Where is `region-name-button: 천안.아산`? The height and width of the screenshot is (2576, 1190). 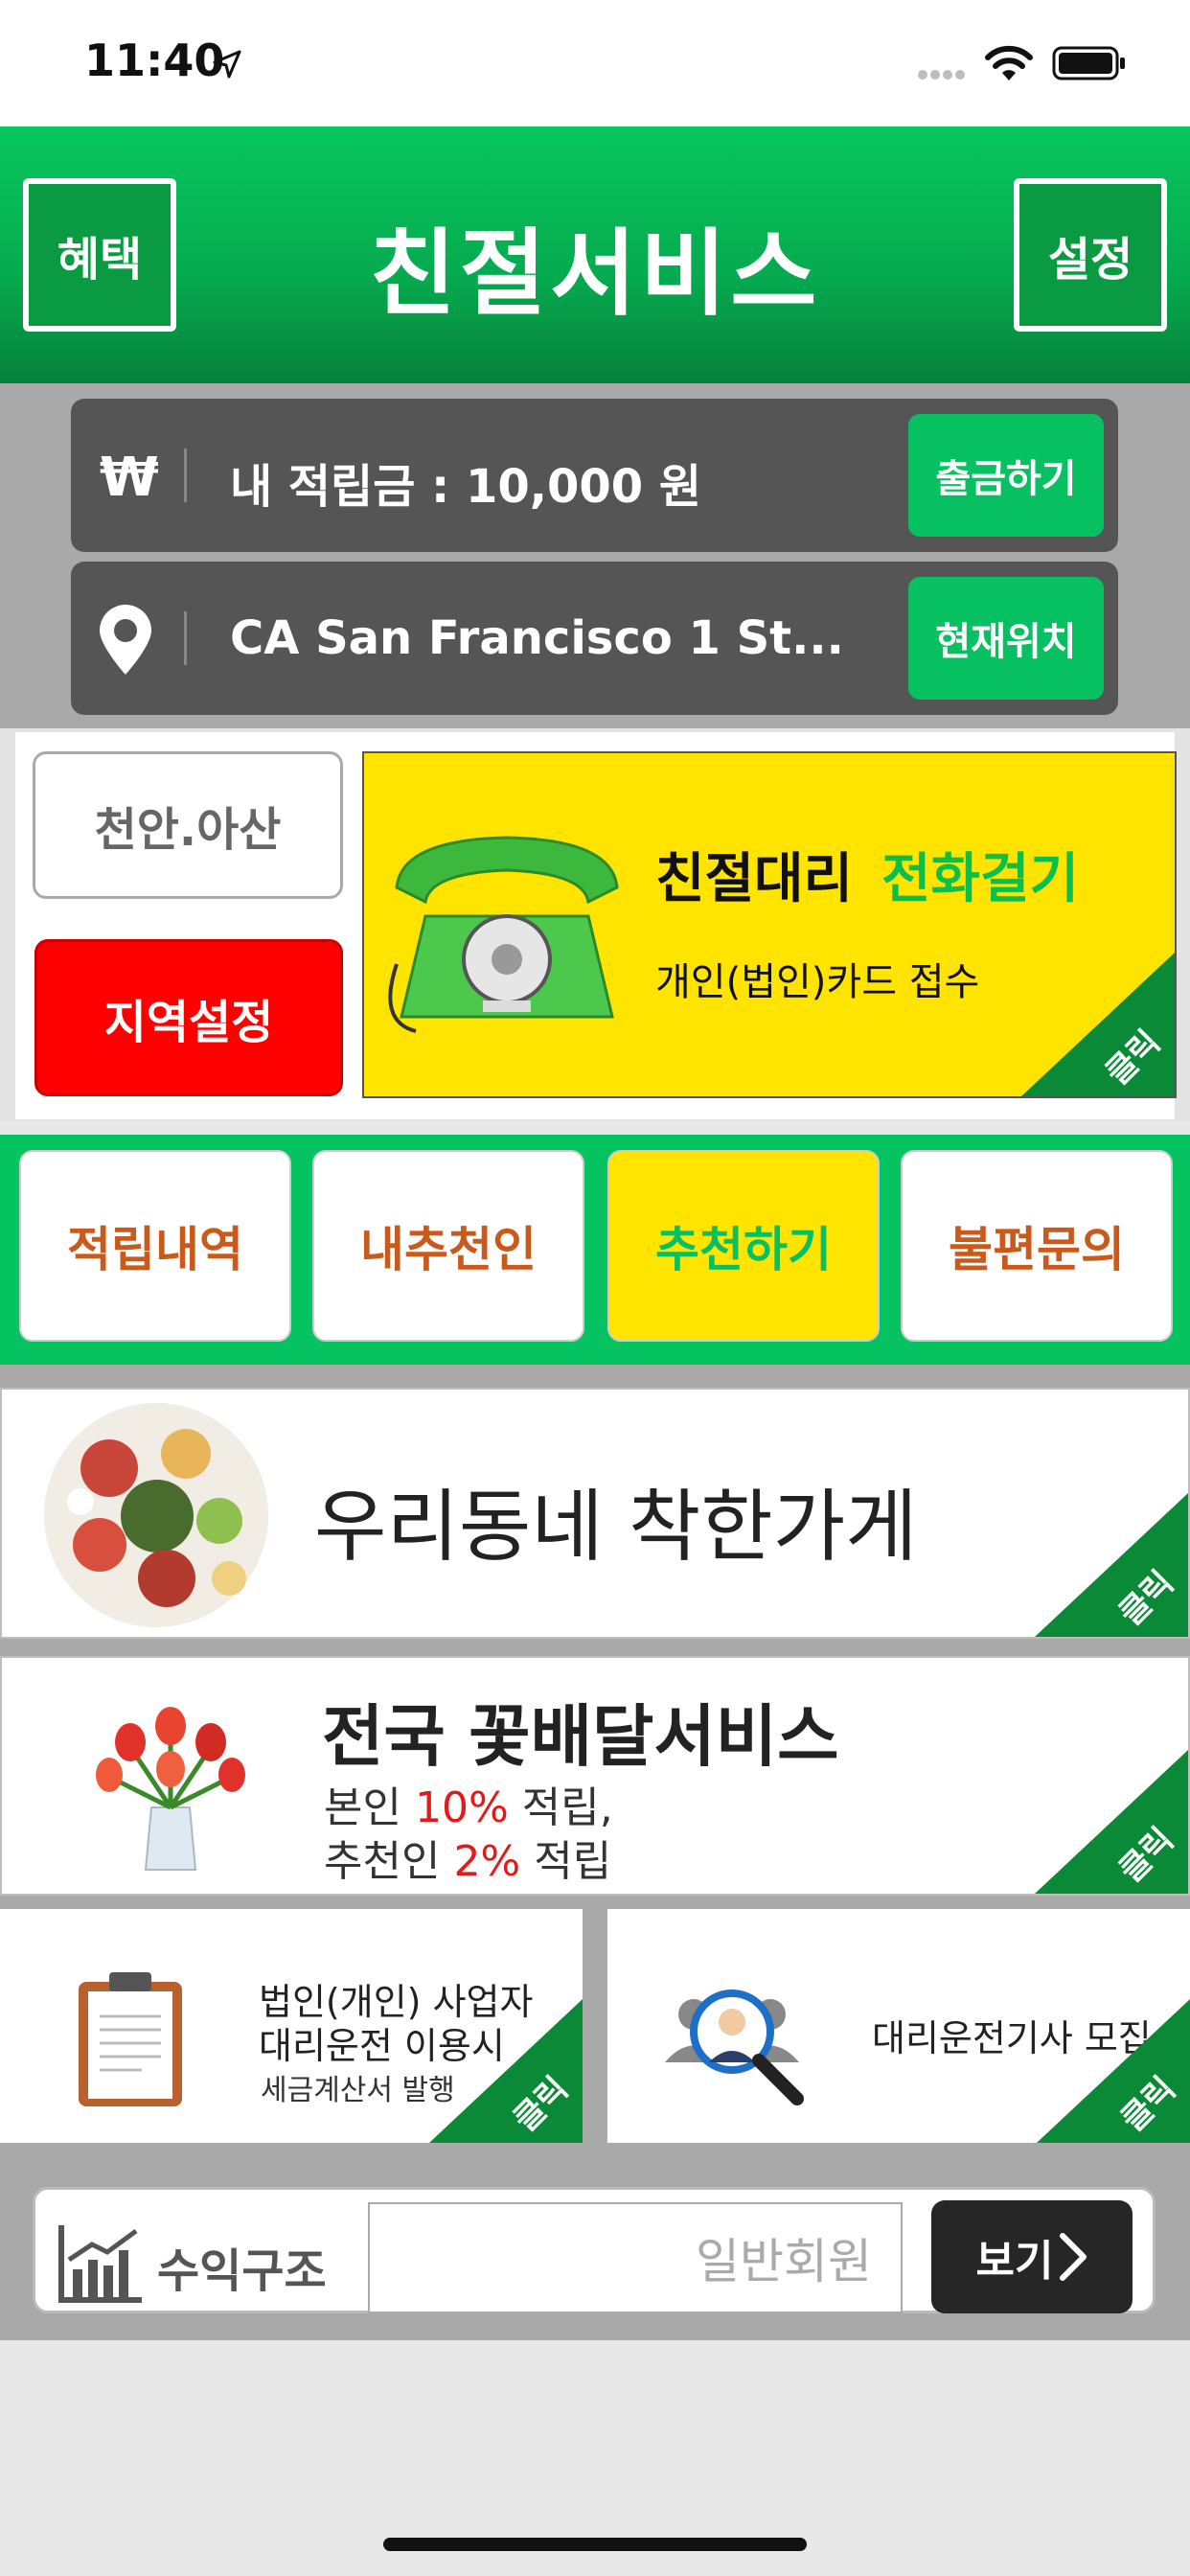 region-name-button: 천안.아산 is located at coordinates (188, 825).